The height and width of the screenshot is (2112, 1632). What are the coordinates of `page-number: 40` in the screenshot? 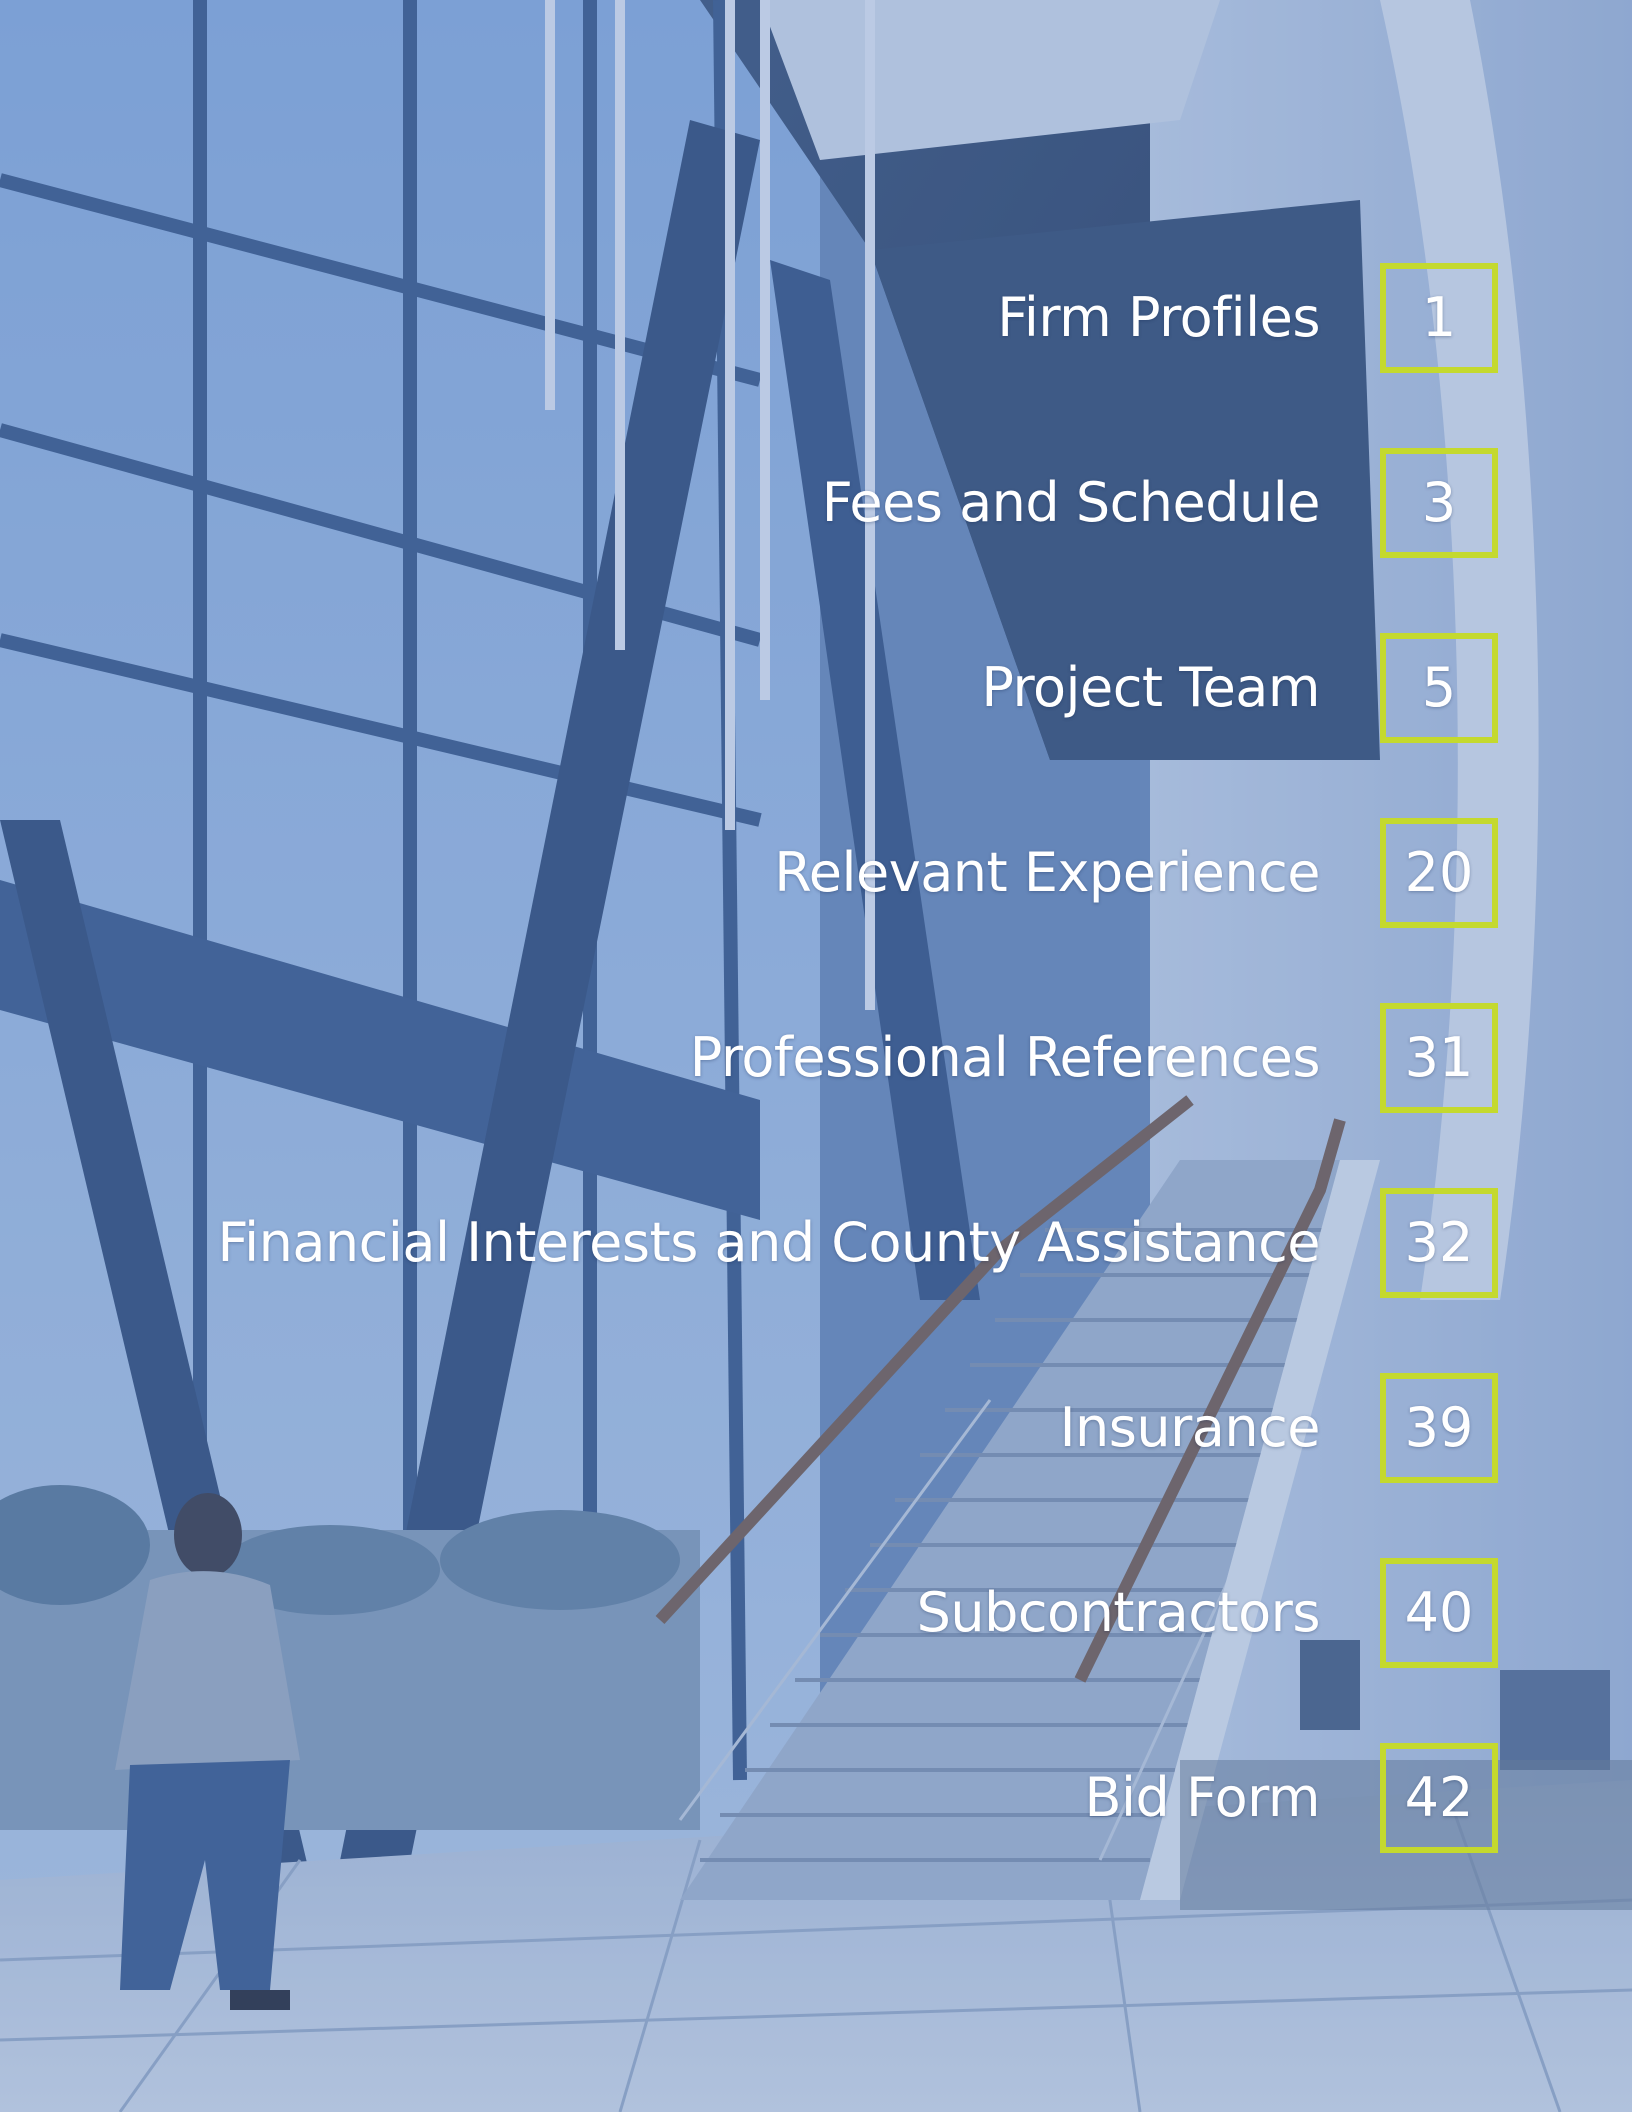 It's located at (1439, 1612).